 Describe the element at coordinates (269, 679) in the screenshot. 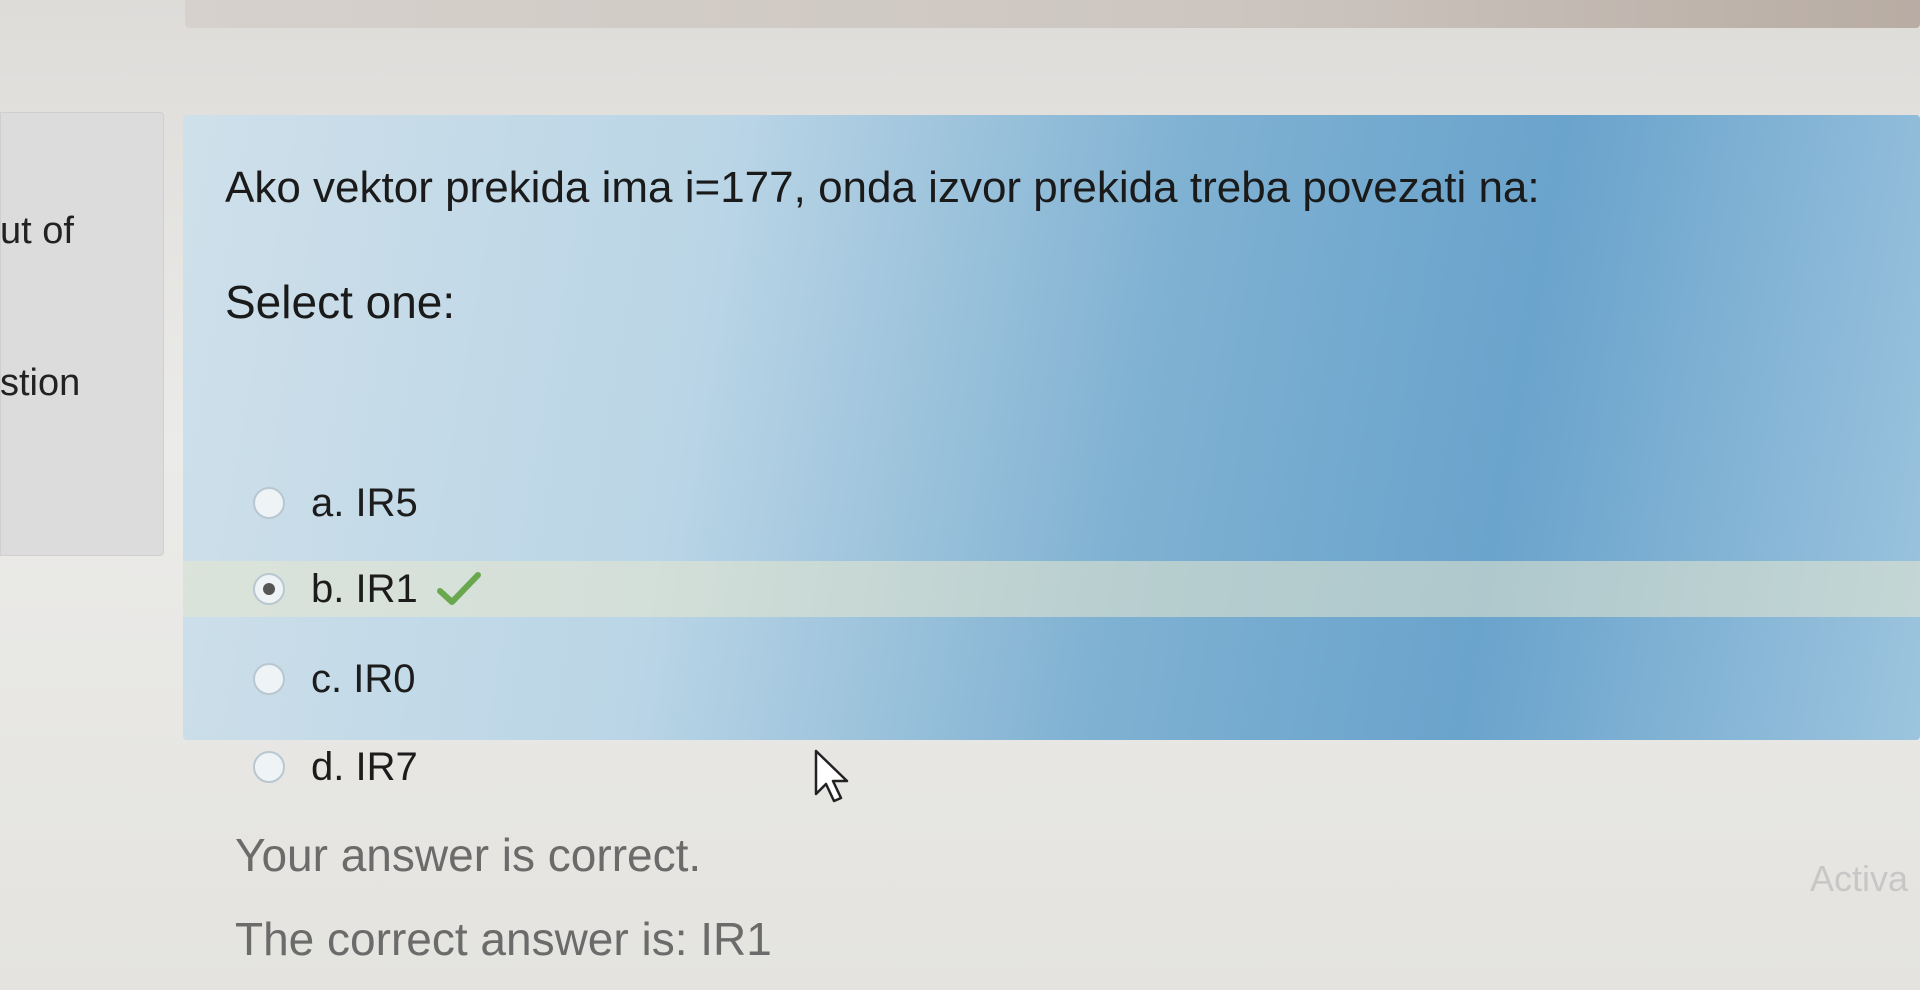

I see `radio-button-c` at that location.